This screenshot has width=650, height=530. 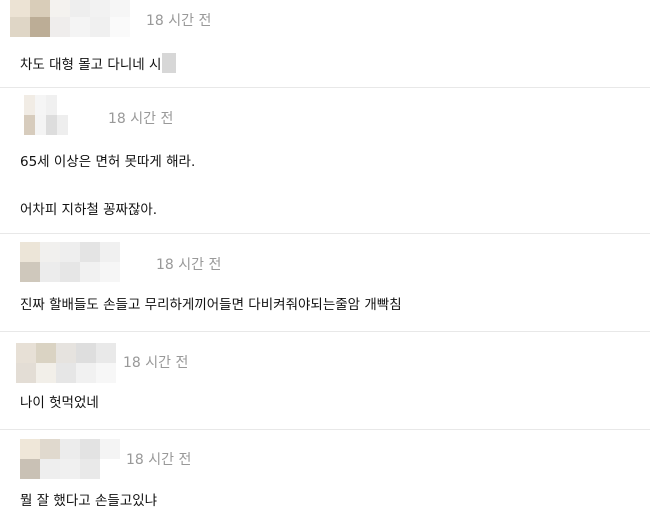 I want to click on comment-text: 나이 헛먹었네, so click(x=59, y=403).